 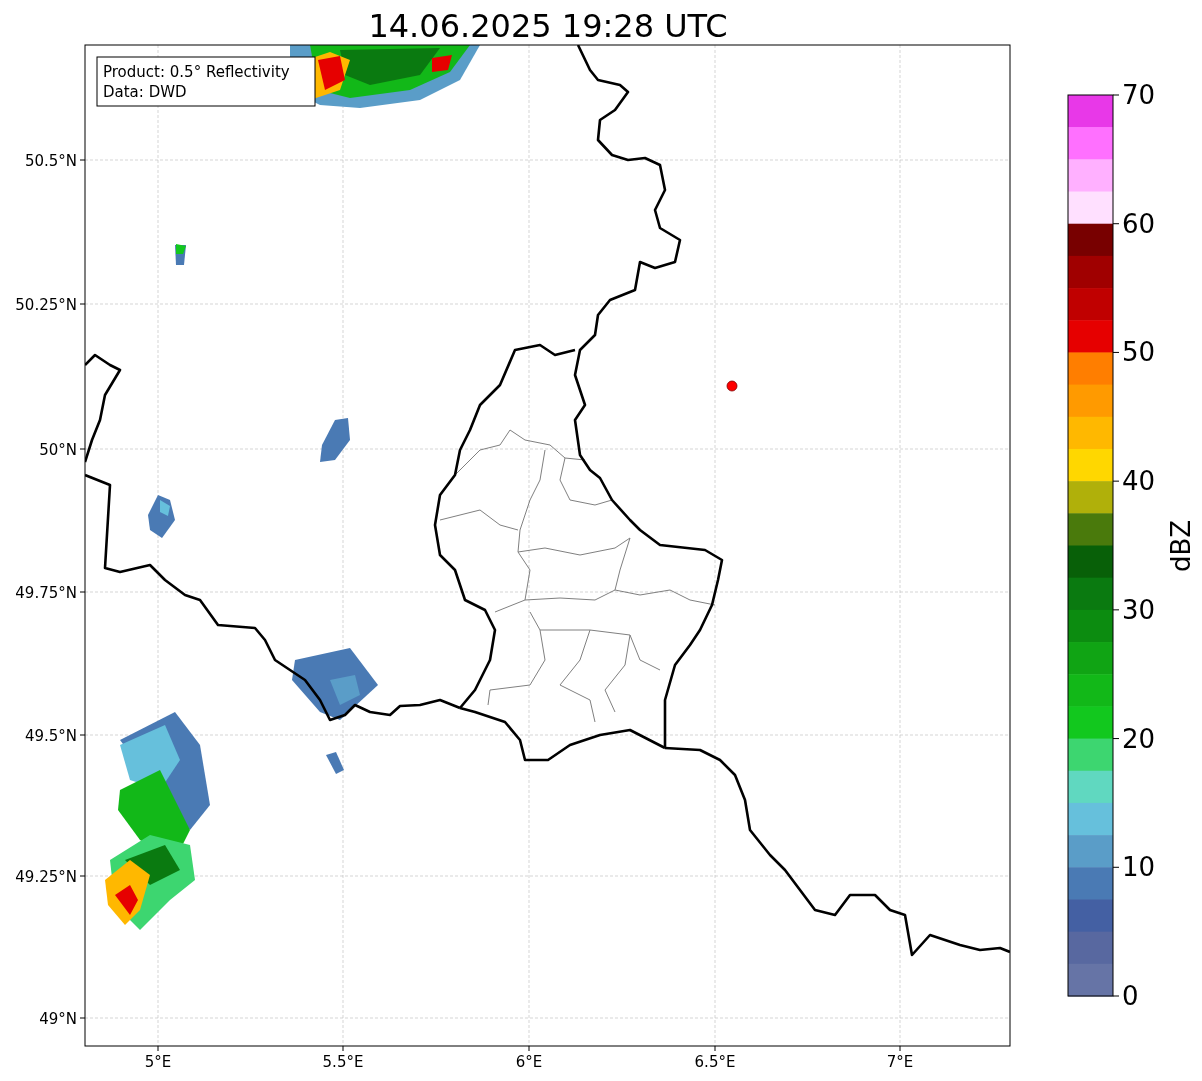 I want to click on axis-tick-label: 50.25°N, so click(x=46, y=305).